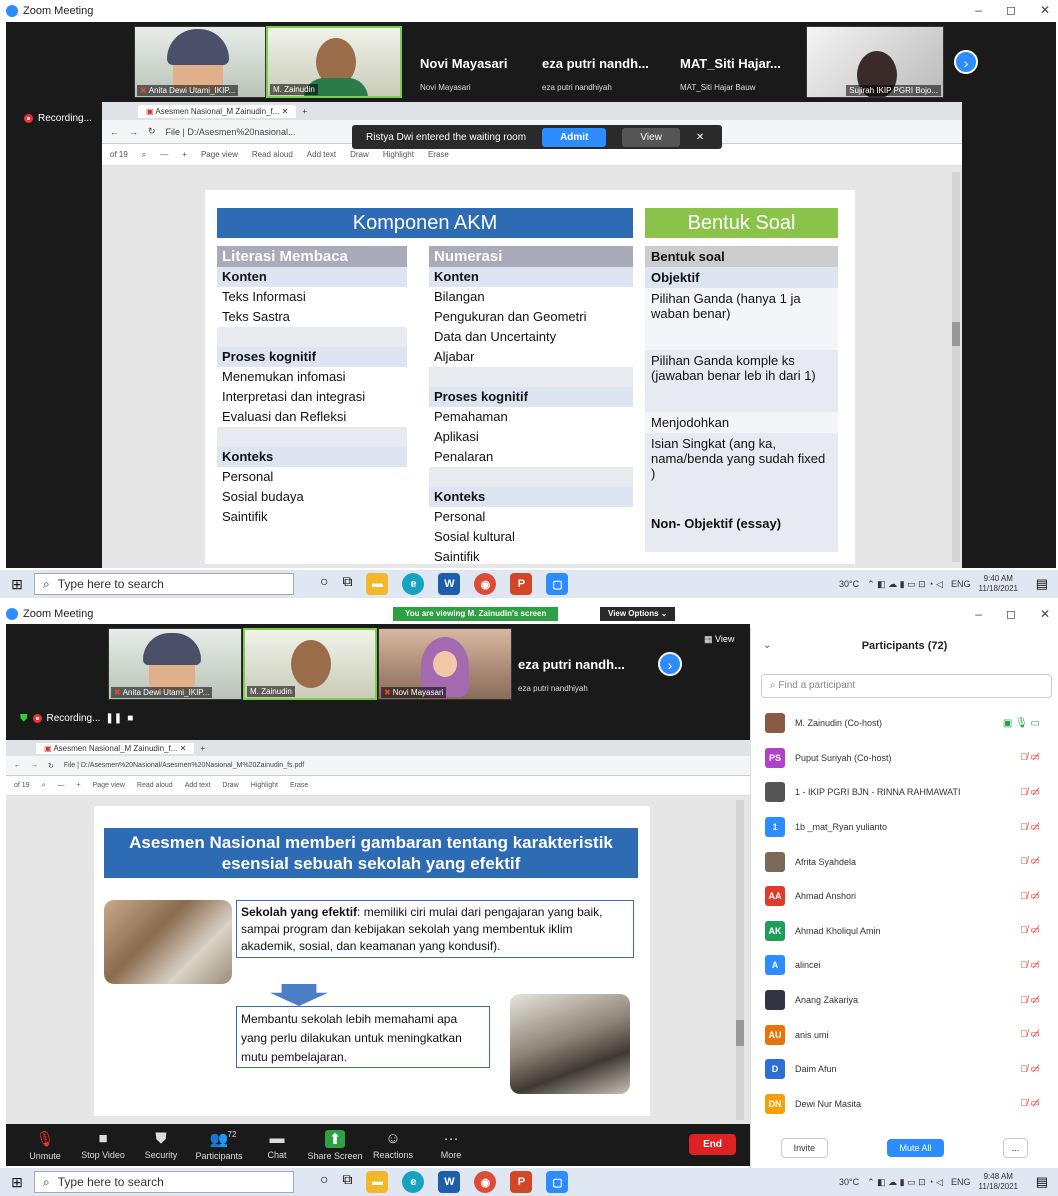  I want to click on chrome-icon: ◉, so click(485, 584).